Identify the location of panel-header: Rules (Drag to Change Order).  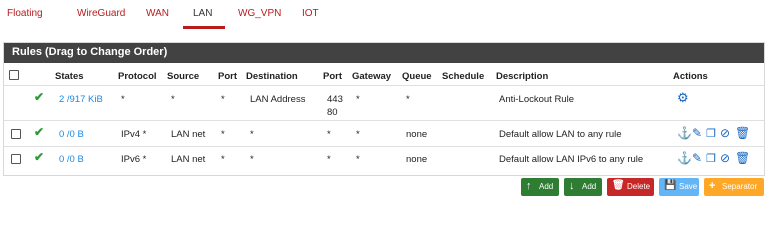
(384, 53).